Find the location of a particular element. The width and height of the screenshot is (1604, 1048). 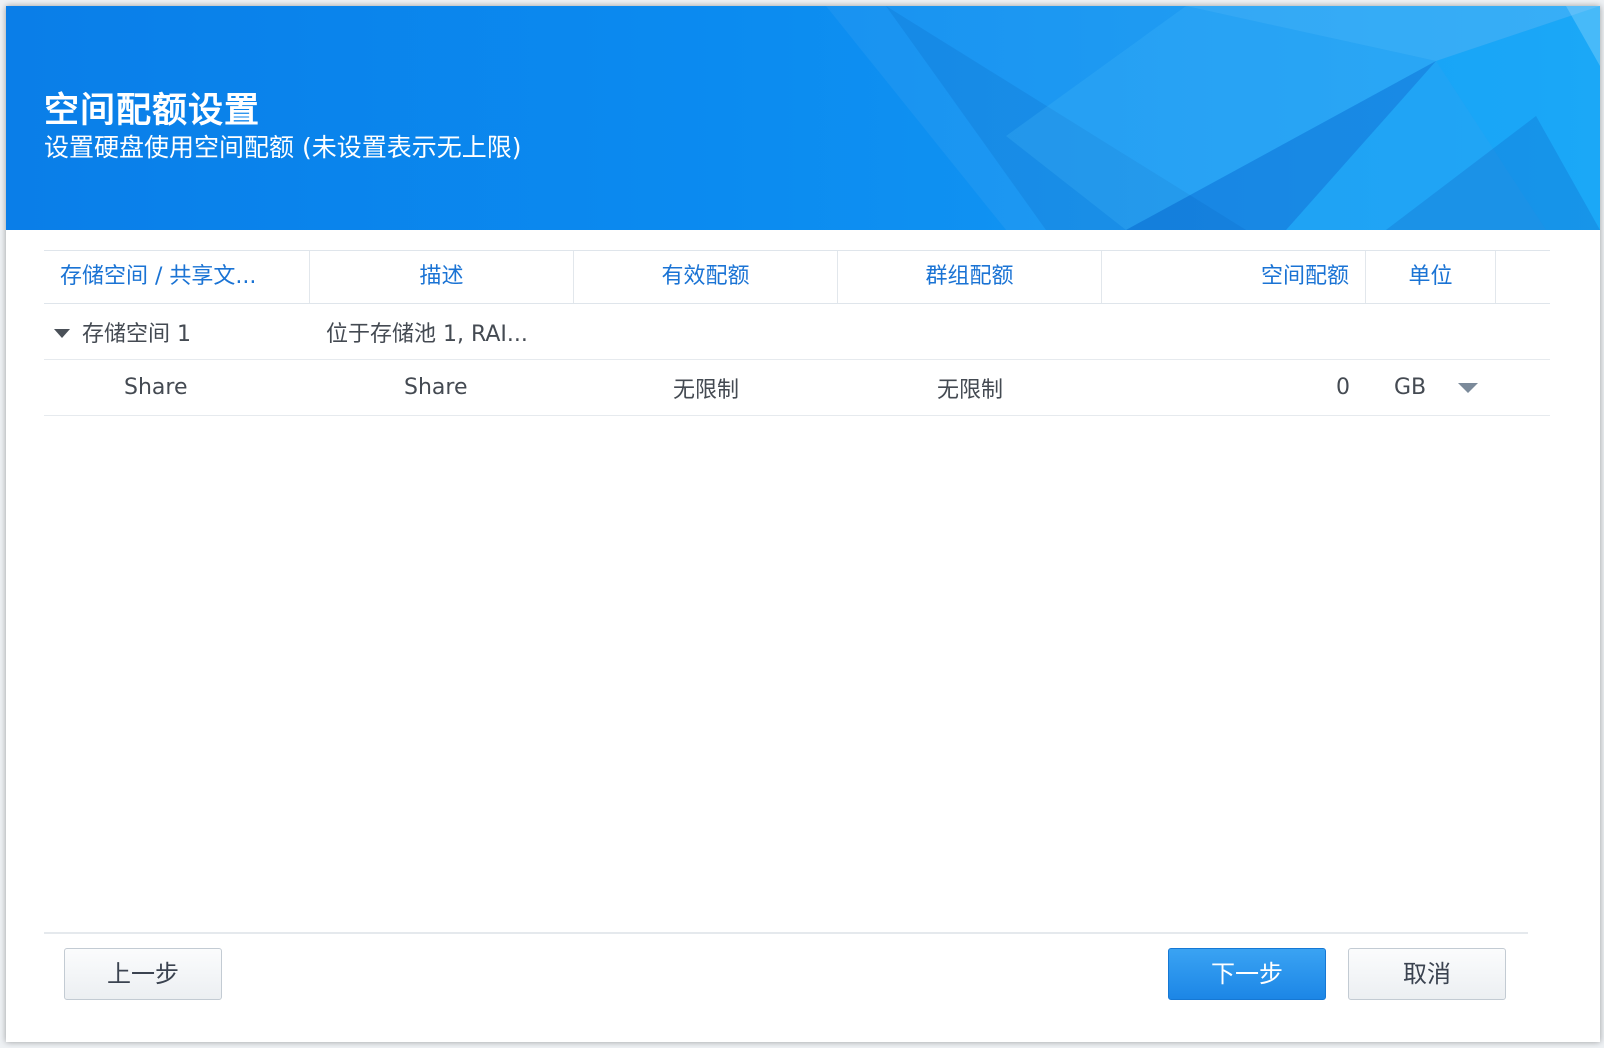

dialog-title: 空间配额设置 is located at coordinates (152, 111).